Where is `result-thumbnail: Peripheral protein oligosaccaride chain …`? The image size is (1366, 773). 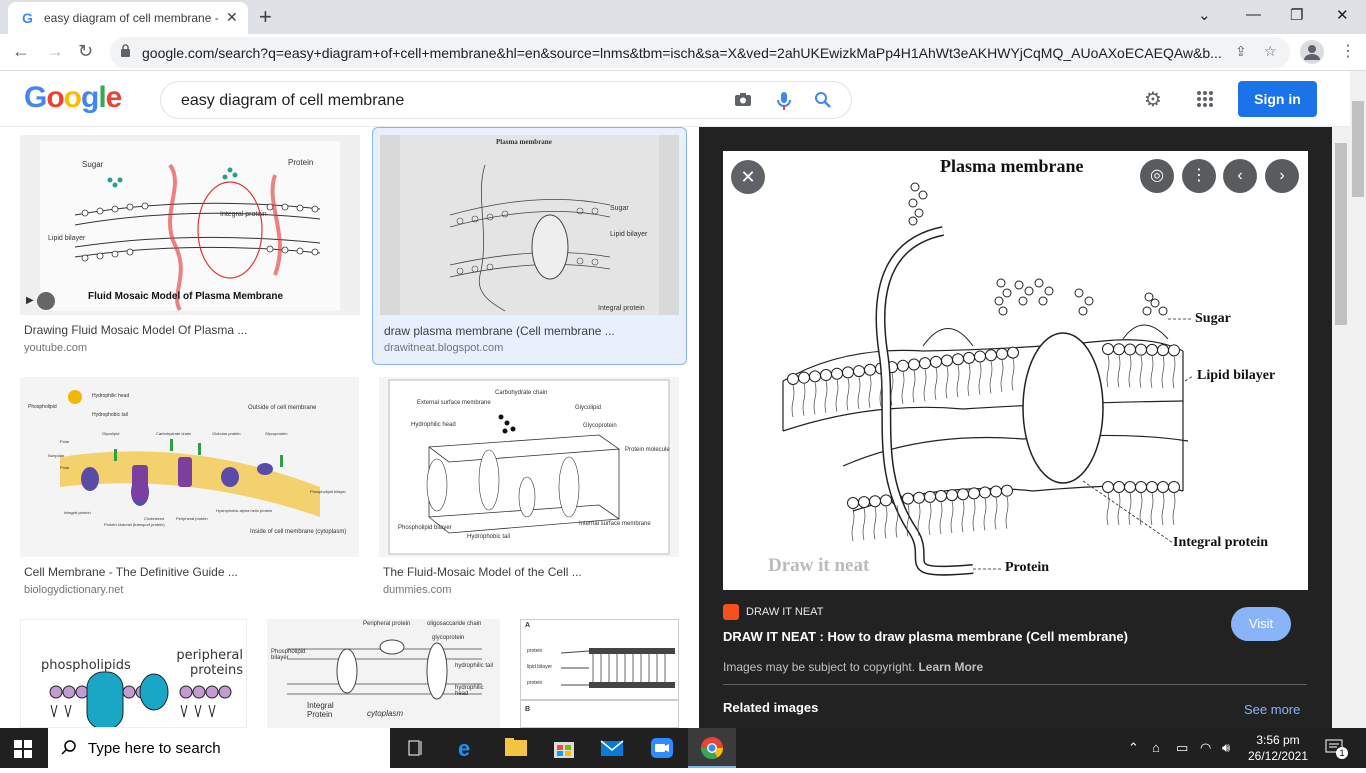 result-thumbnail: Peripheral protein oligosaccaride chain … is located at coordinates (383, 673).